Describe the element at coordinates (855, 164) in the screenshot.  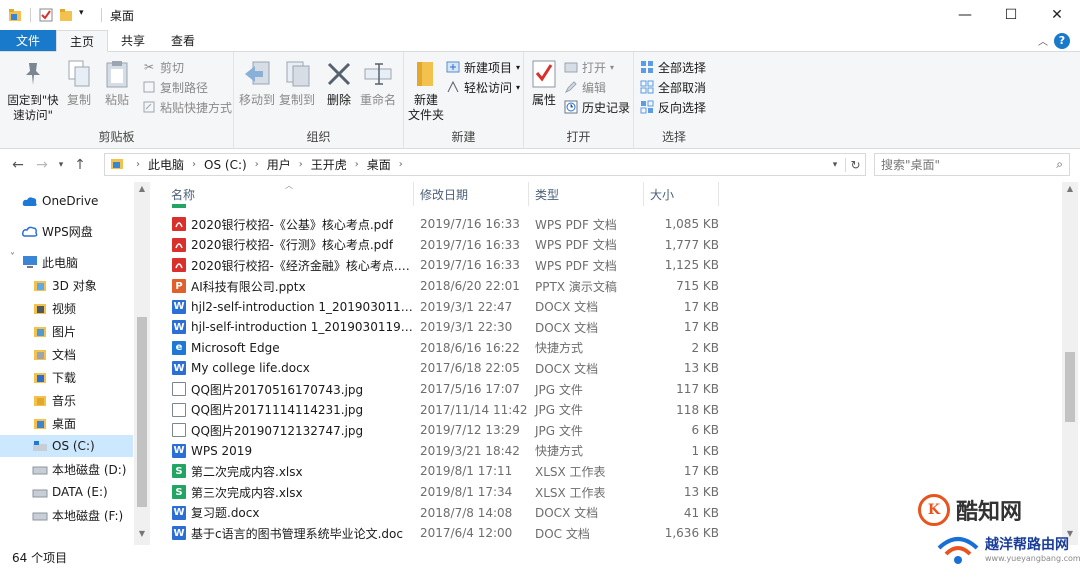
I see `refresh-icon: ↻` at that location.